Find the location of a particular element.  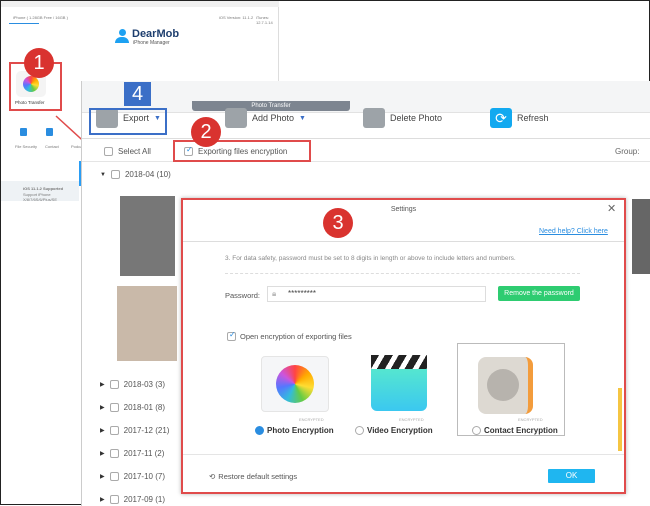

add-photo-icon is located at coordinates (236, 118).